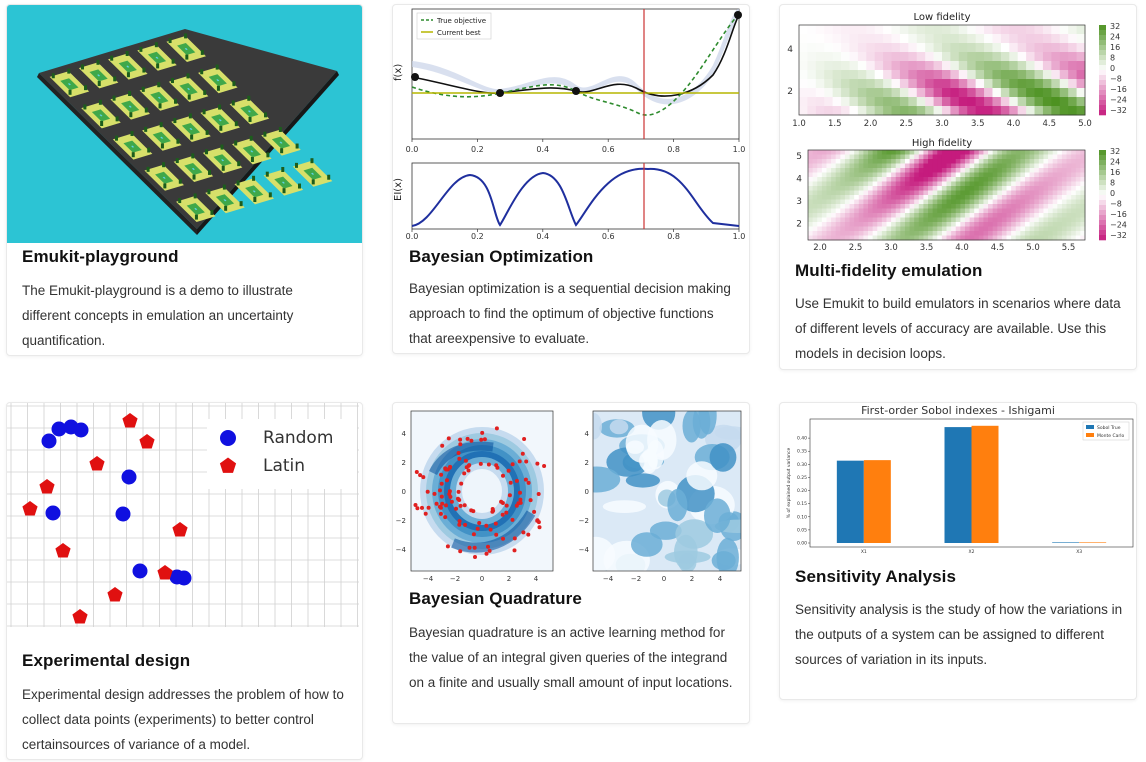 This screenshot has width=1146, height=762. What do you see at coordinates (691, 427) in the screenshot?
I see `contour-blob` at bounding box center [691, 427].